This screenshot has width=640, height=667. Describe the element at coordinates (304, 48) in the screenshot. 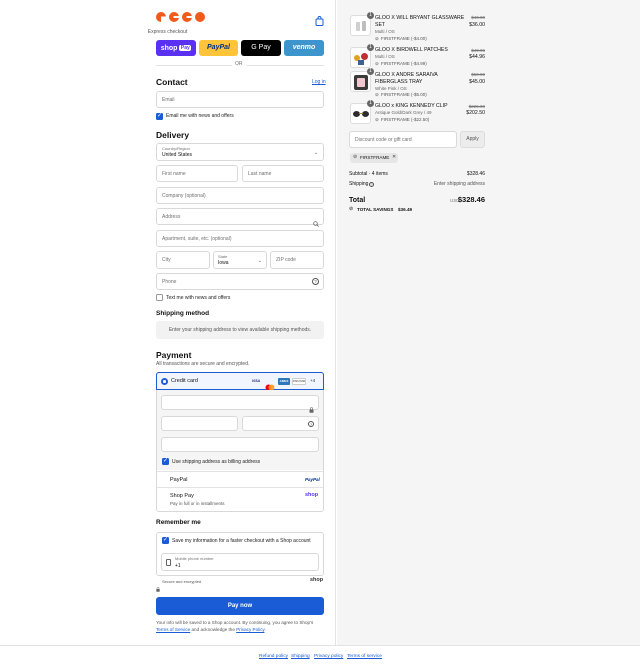

I see `venmo-button: venmo` at that location.